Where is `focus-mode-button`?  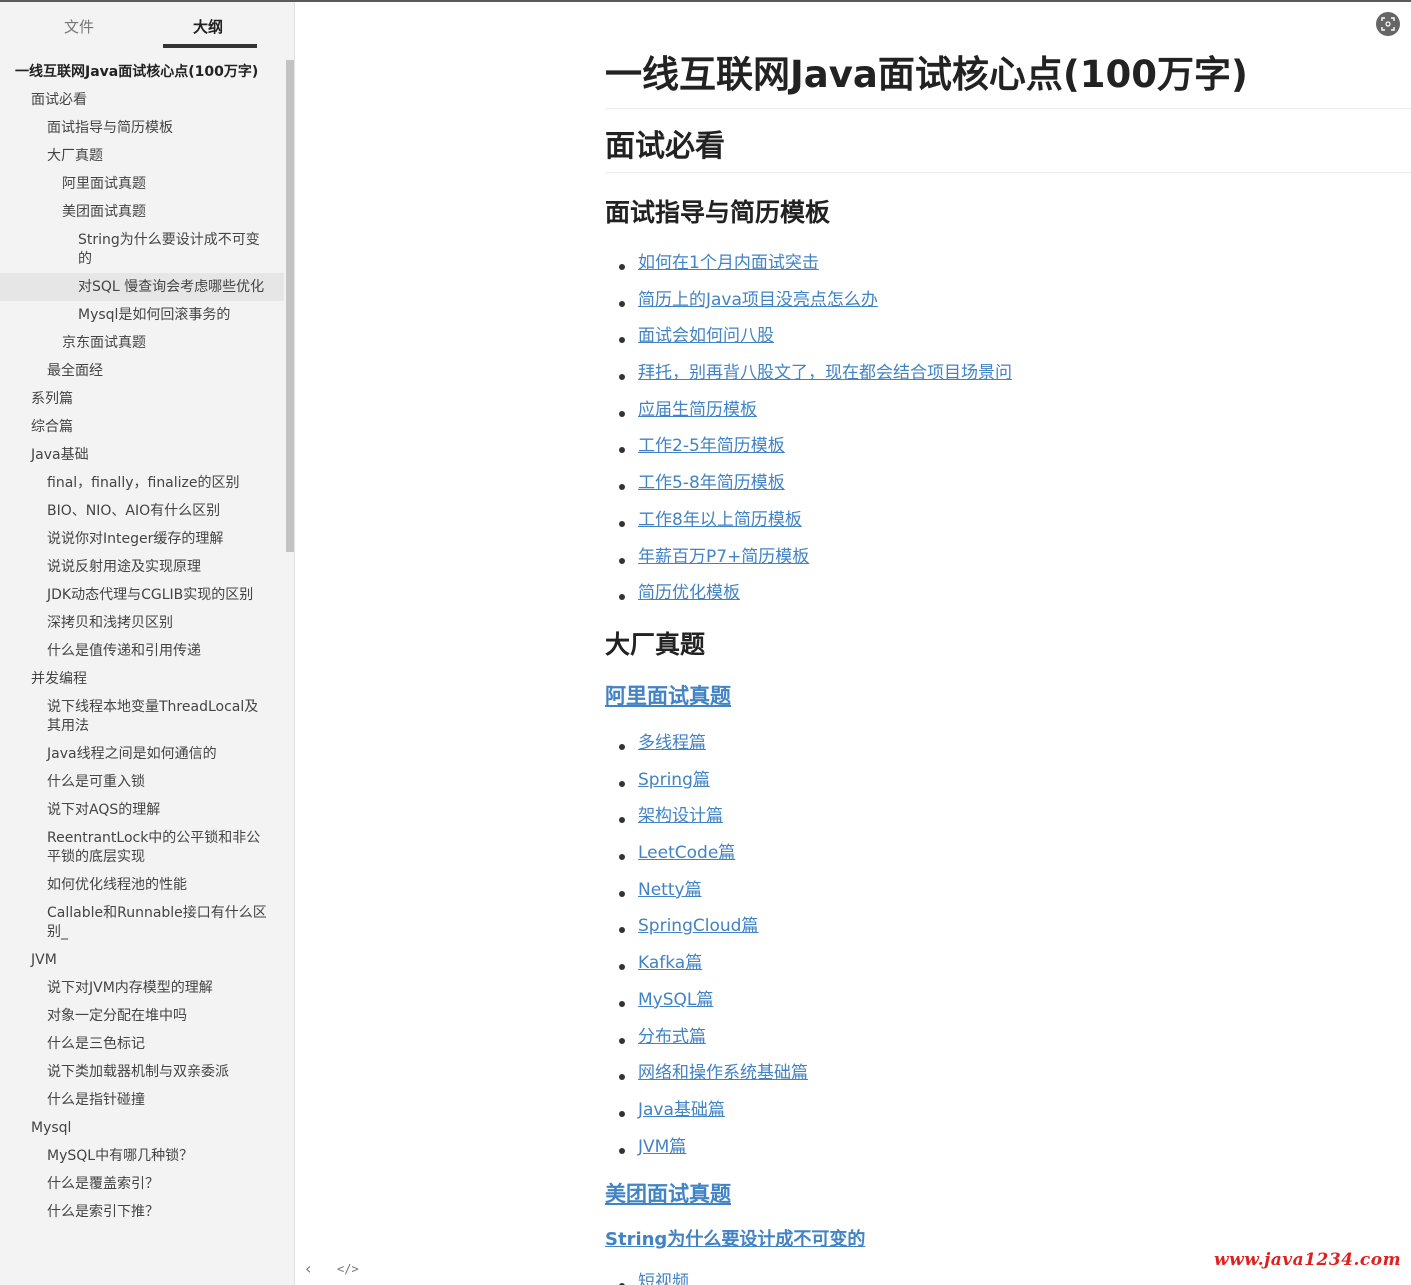
focus-mode-button is located at coordinates (1388, 24).